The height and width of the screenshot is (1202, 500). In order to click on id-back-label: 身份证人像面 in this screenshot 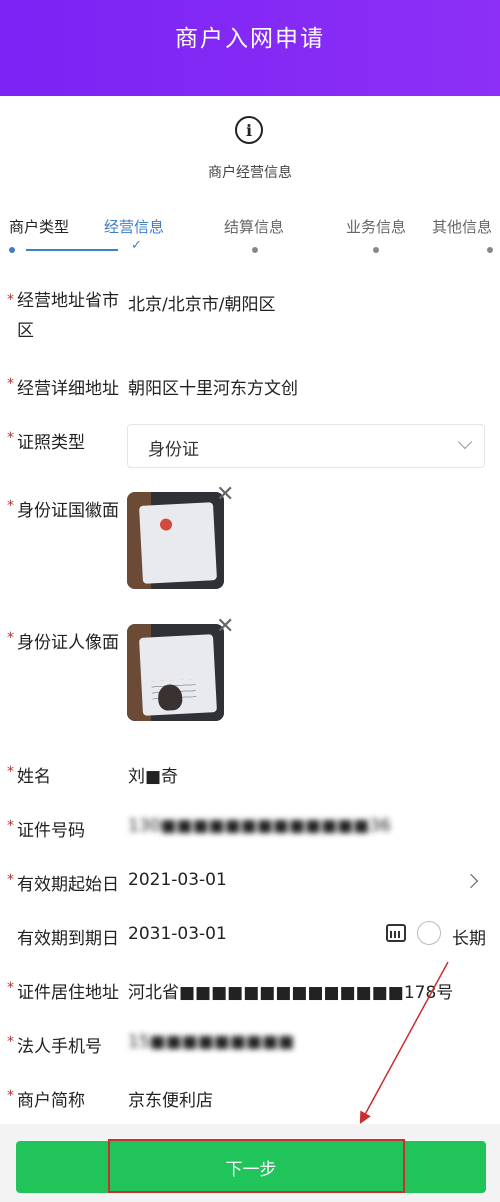, I will do `click(68, 643)`.